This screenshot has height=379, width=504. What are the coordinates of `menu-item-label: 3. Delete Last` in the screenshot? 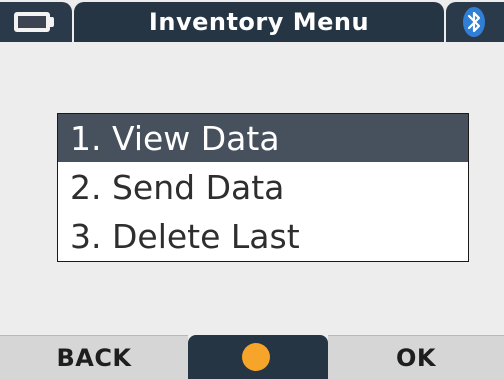 It's located at (185, 236).